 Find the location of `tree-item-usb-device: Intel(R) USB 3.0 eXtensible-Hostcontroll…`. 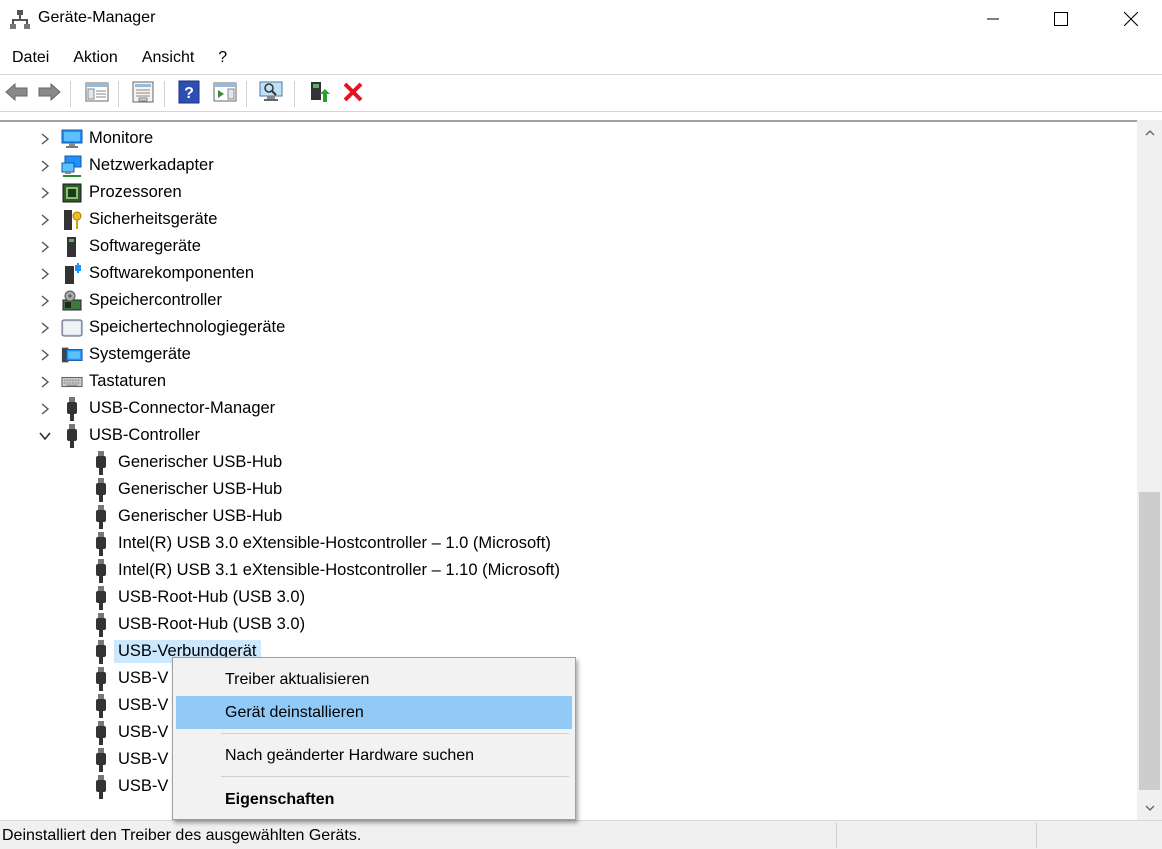

tree-item-usb-device: Intel(R) USB 3.0 eXtensible-Hostcontroll… is located at coordinates (320, 543).